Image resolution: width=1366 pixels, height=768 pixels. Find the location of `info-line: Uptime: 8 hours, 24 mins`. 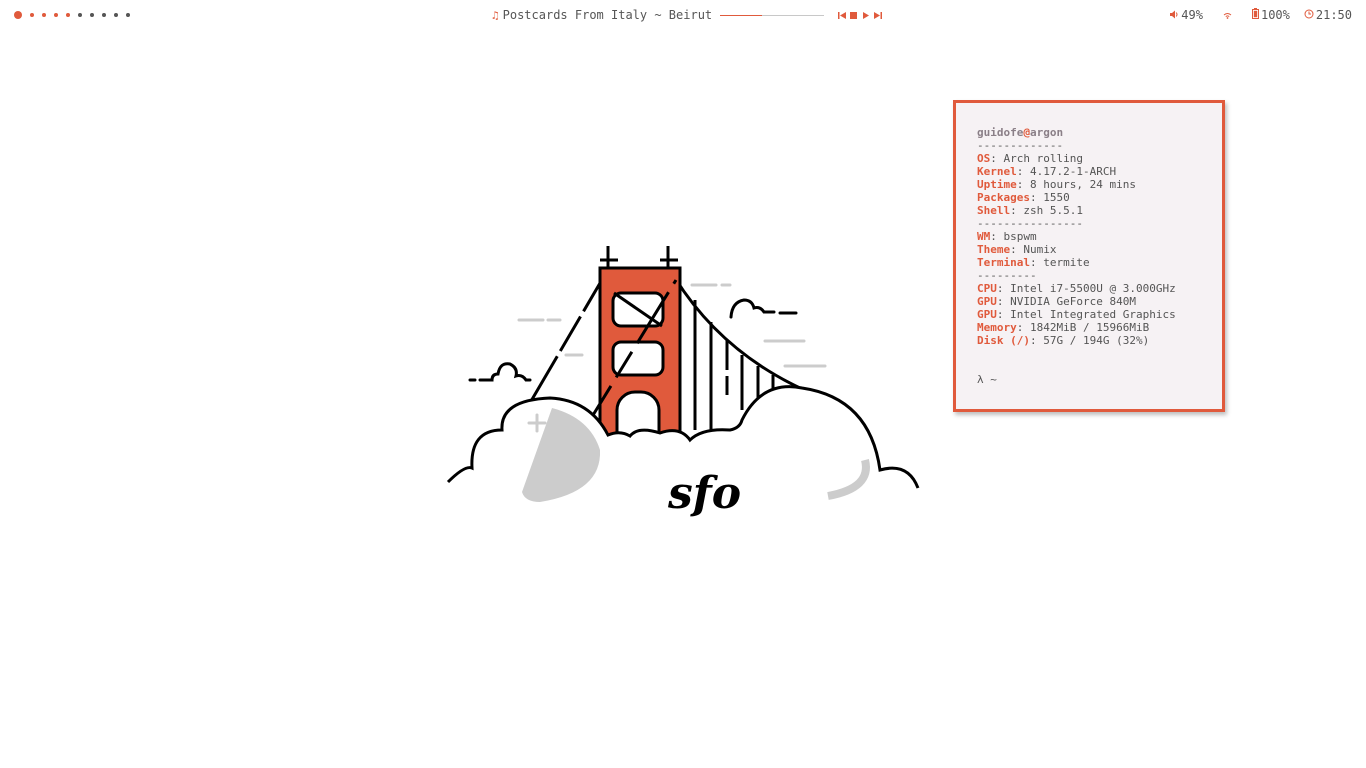

info-line: Uptime: 8 hours, 24 mins is located at coordinates (1097, 184).